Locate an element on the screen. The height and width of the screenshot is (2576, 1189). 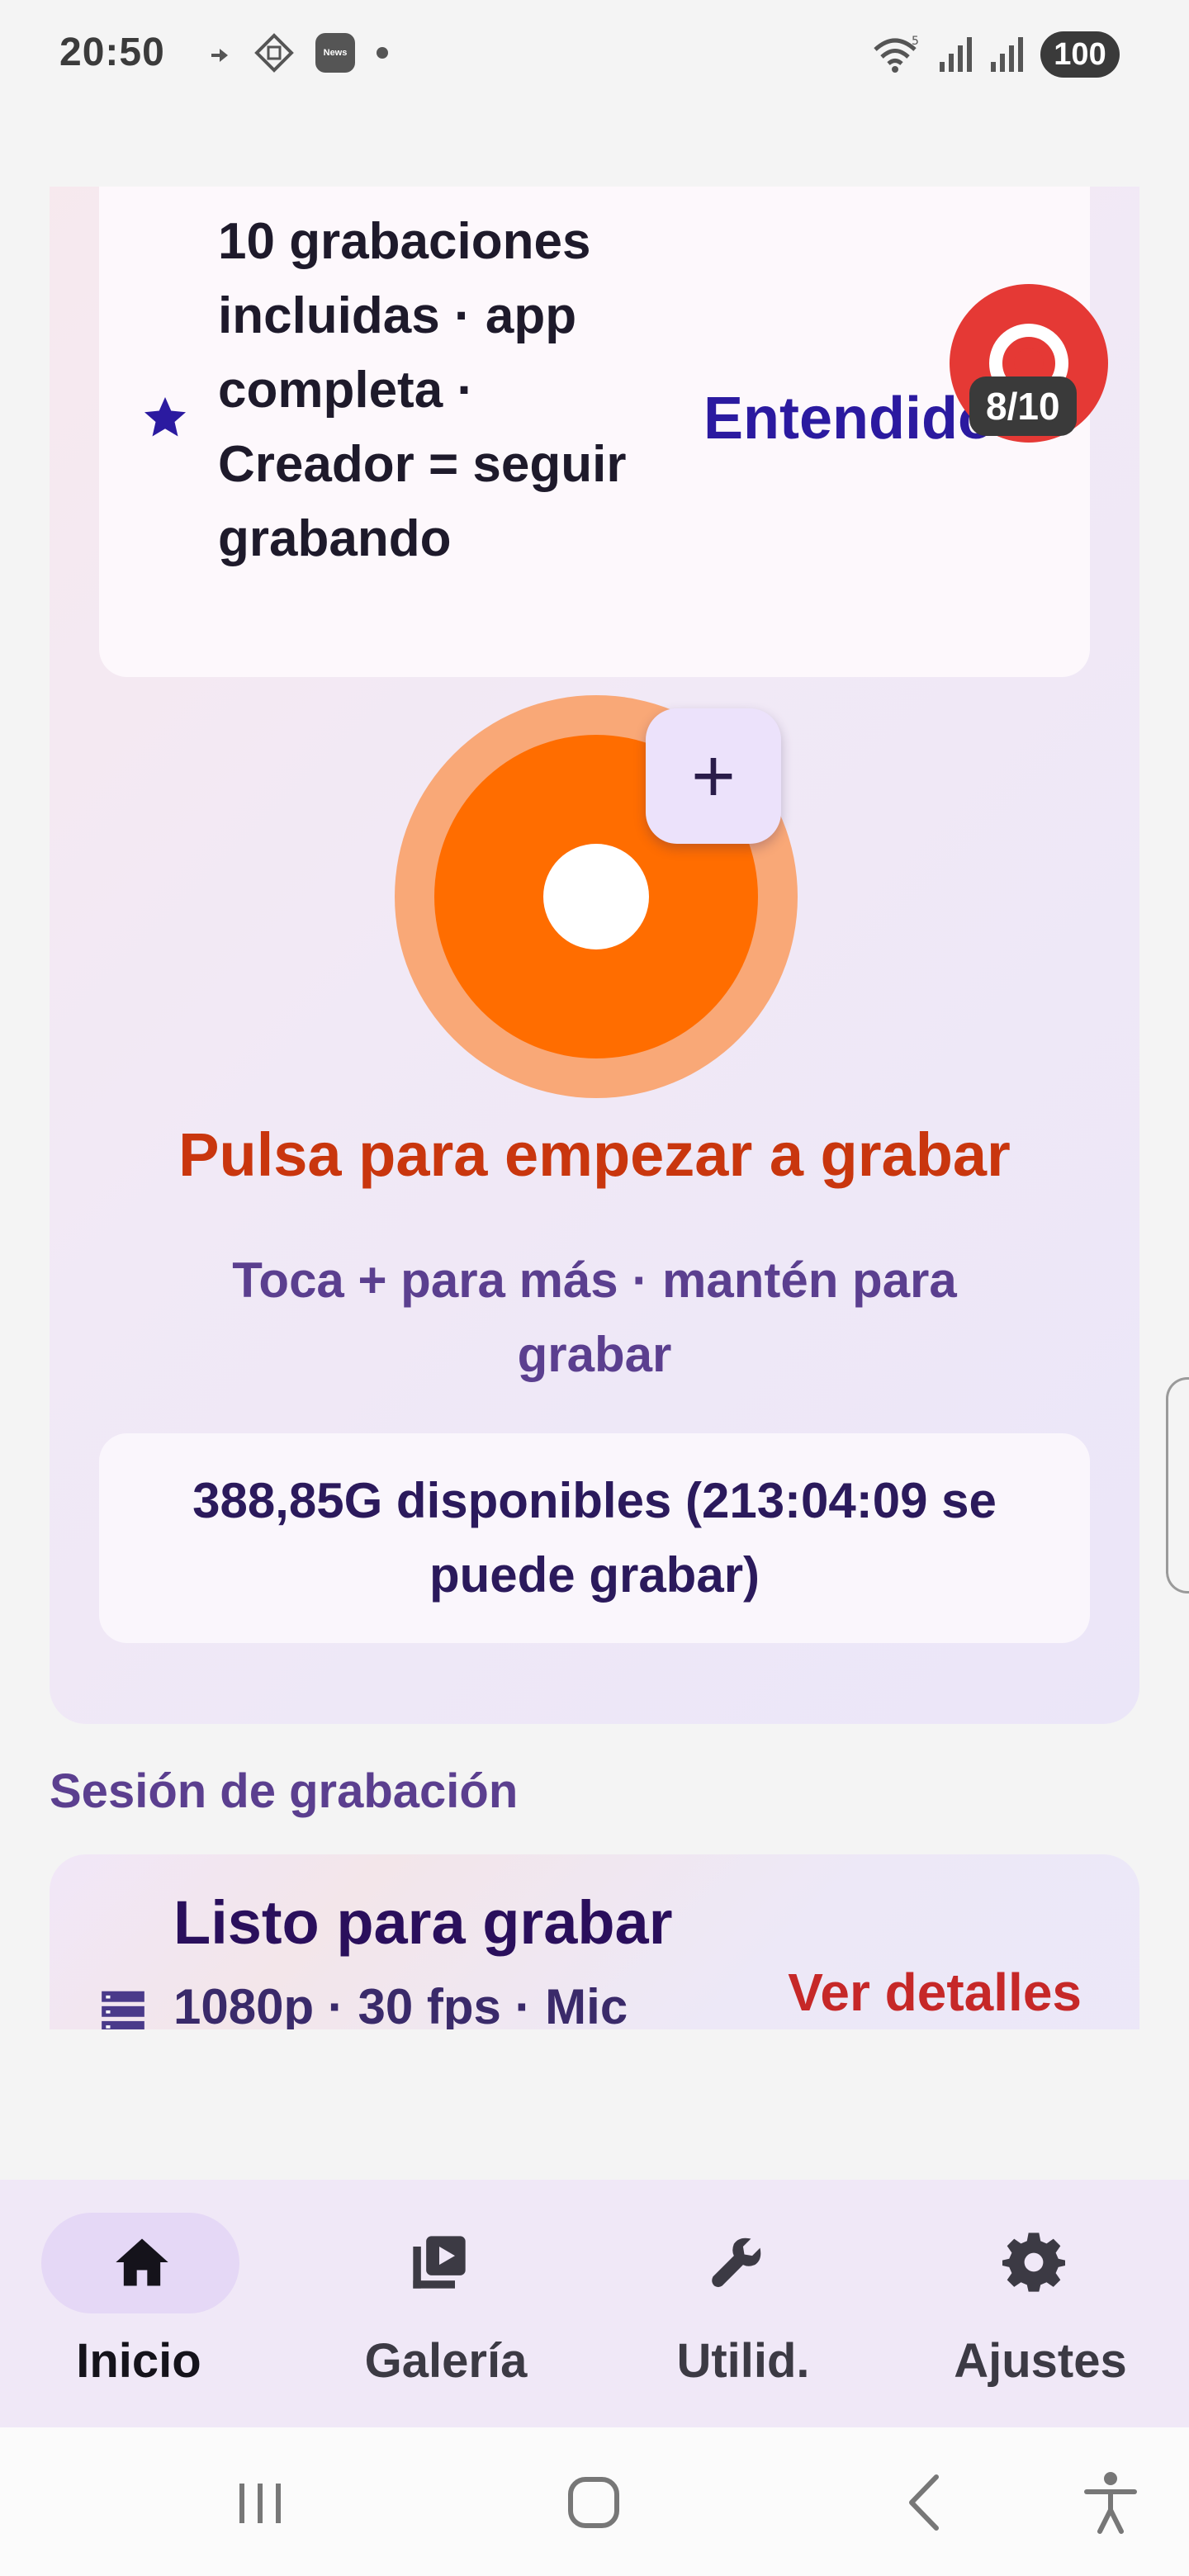
record-button-dot is located at coordinates (596, 896).